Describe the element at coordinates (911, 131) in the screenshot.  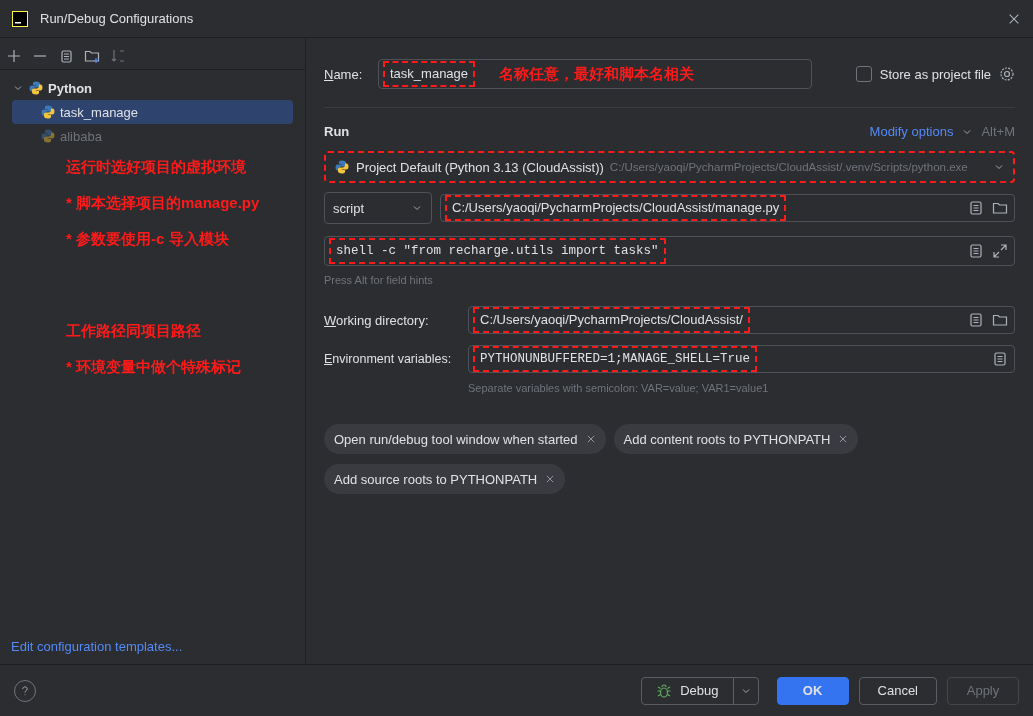
I see `modify-options-link: Modify options` at that location.